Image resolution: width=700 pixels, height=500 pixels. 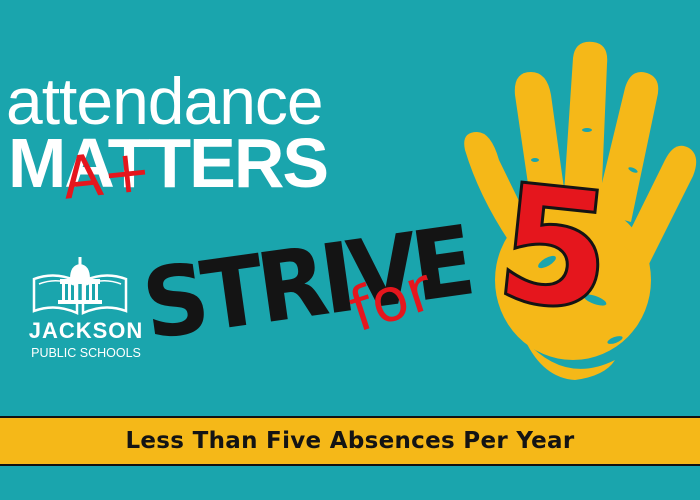 What do you see at coordinates (86, 353) in the screenshot?
I see `logo-public-schools-text: PUBLIC SCHOOLS` at bounding box center [86, 353].